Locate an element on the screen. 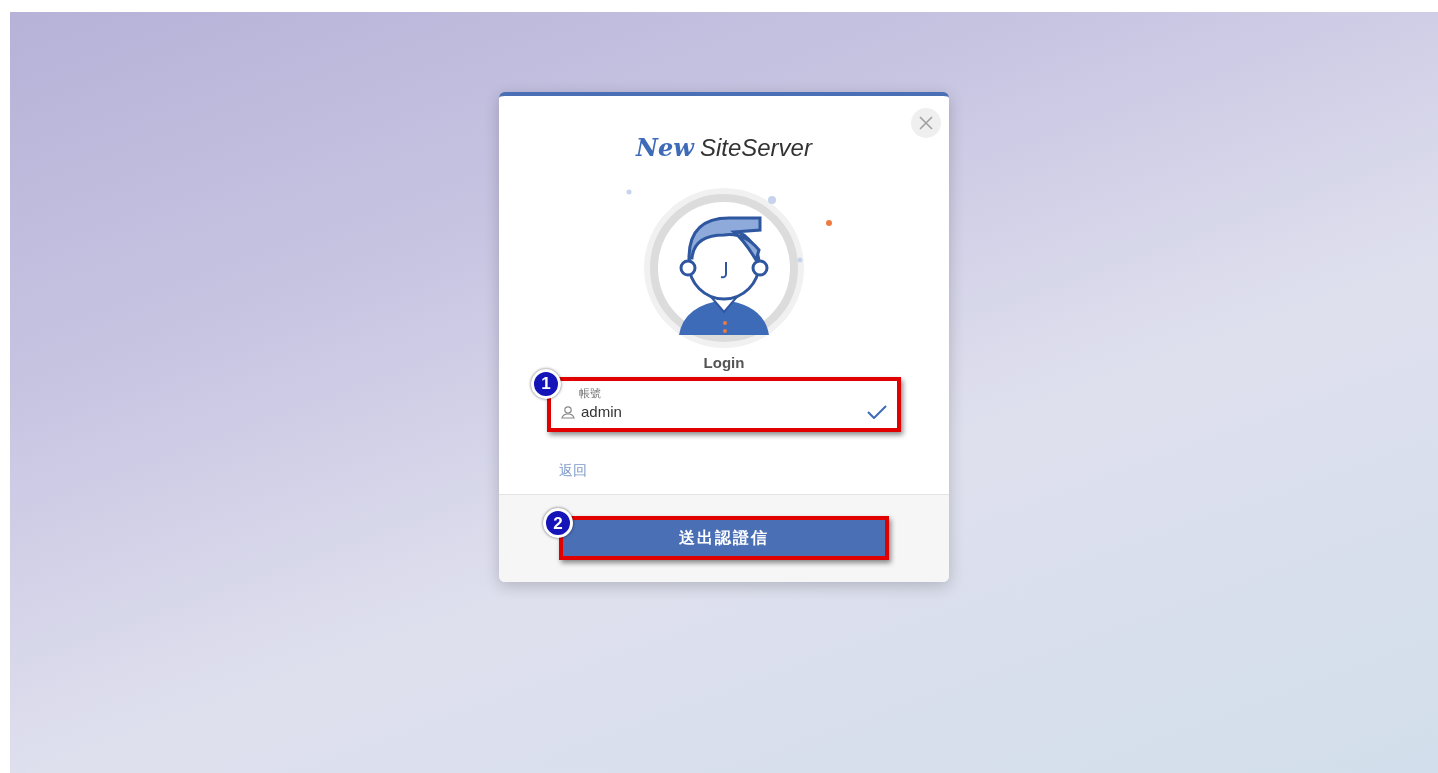  field-label: 帳號 is located at coordinates (590, 393).